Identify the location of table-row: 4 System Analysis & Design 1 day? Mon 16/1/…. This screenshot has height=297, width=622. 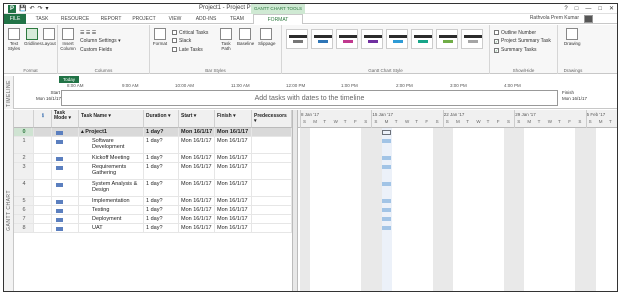
(153, 188).